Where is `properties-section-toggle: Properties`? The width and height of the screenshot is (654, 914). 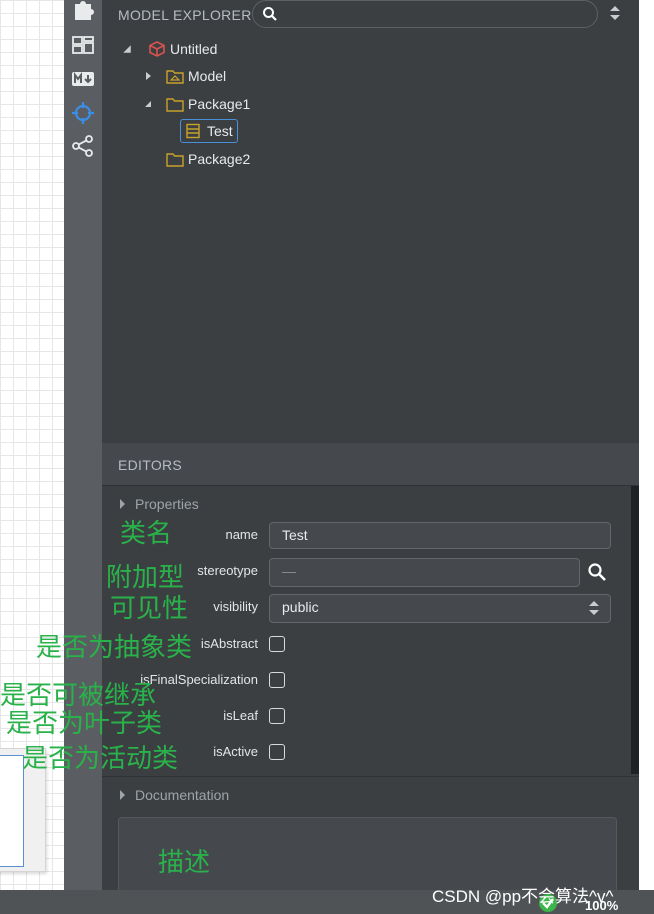
properties-section-toggle: Properties is located at coordinates (159, 504).